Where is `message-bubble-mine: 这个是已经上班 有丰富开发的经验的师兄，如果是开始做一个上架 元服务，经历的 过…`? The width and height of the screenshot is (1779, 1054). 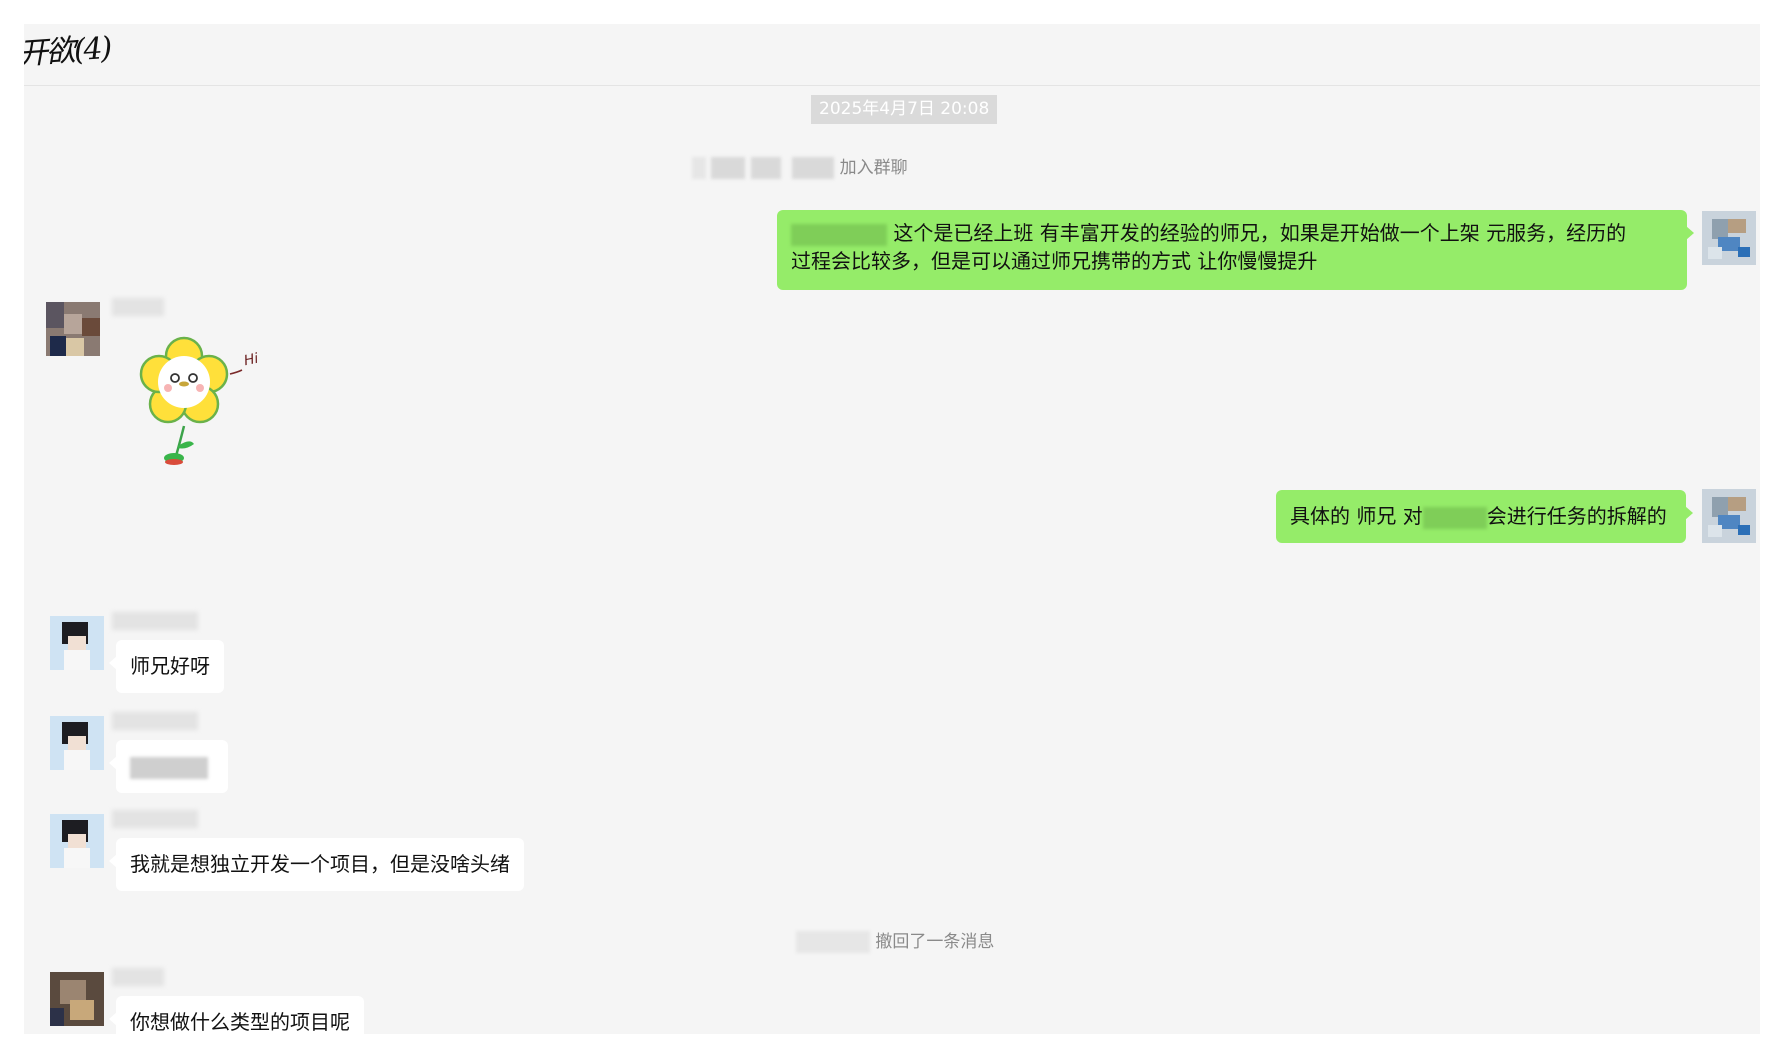
message-bubble-mine: 这个是已经上班 有丰富开发的经验的师兄，如果是开始做一个上架 元服务，经历的 过… is located at coordinates (1235, 250).